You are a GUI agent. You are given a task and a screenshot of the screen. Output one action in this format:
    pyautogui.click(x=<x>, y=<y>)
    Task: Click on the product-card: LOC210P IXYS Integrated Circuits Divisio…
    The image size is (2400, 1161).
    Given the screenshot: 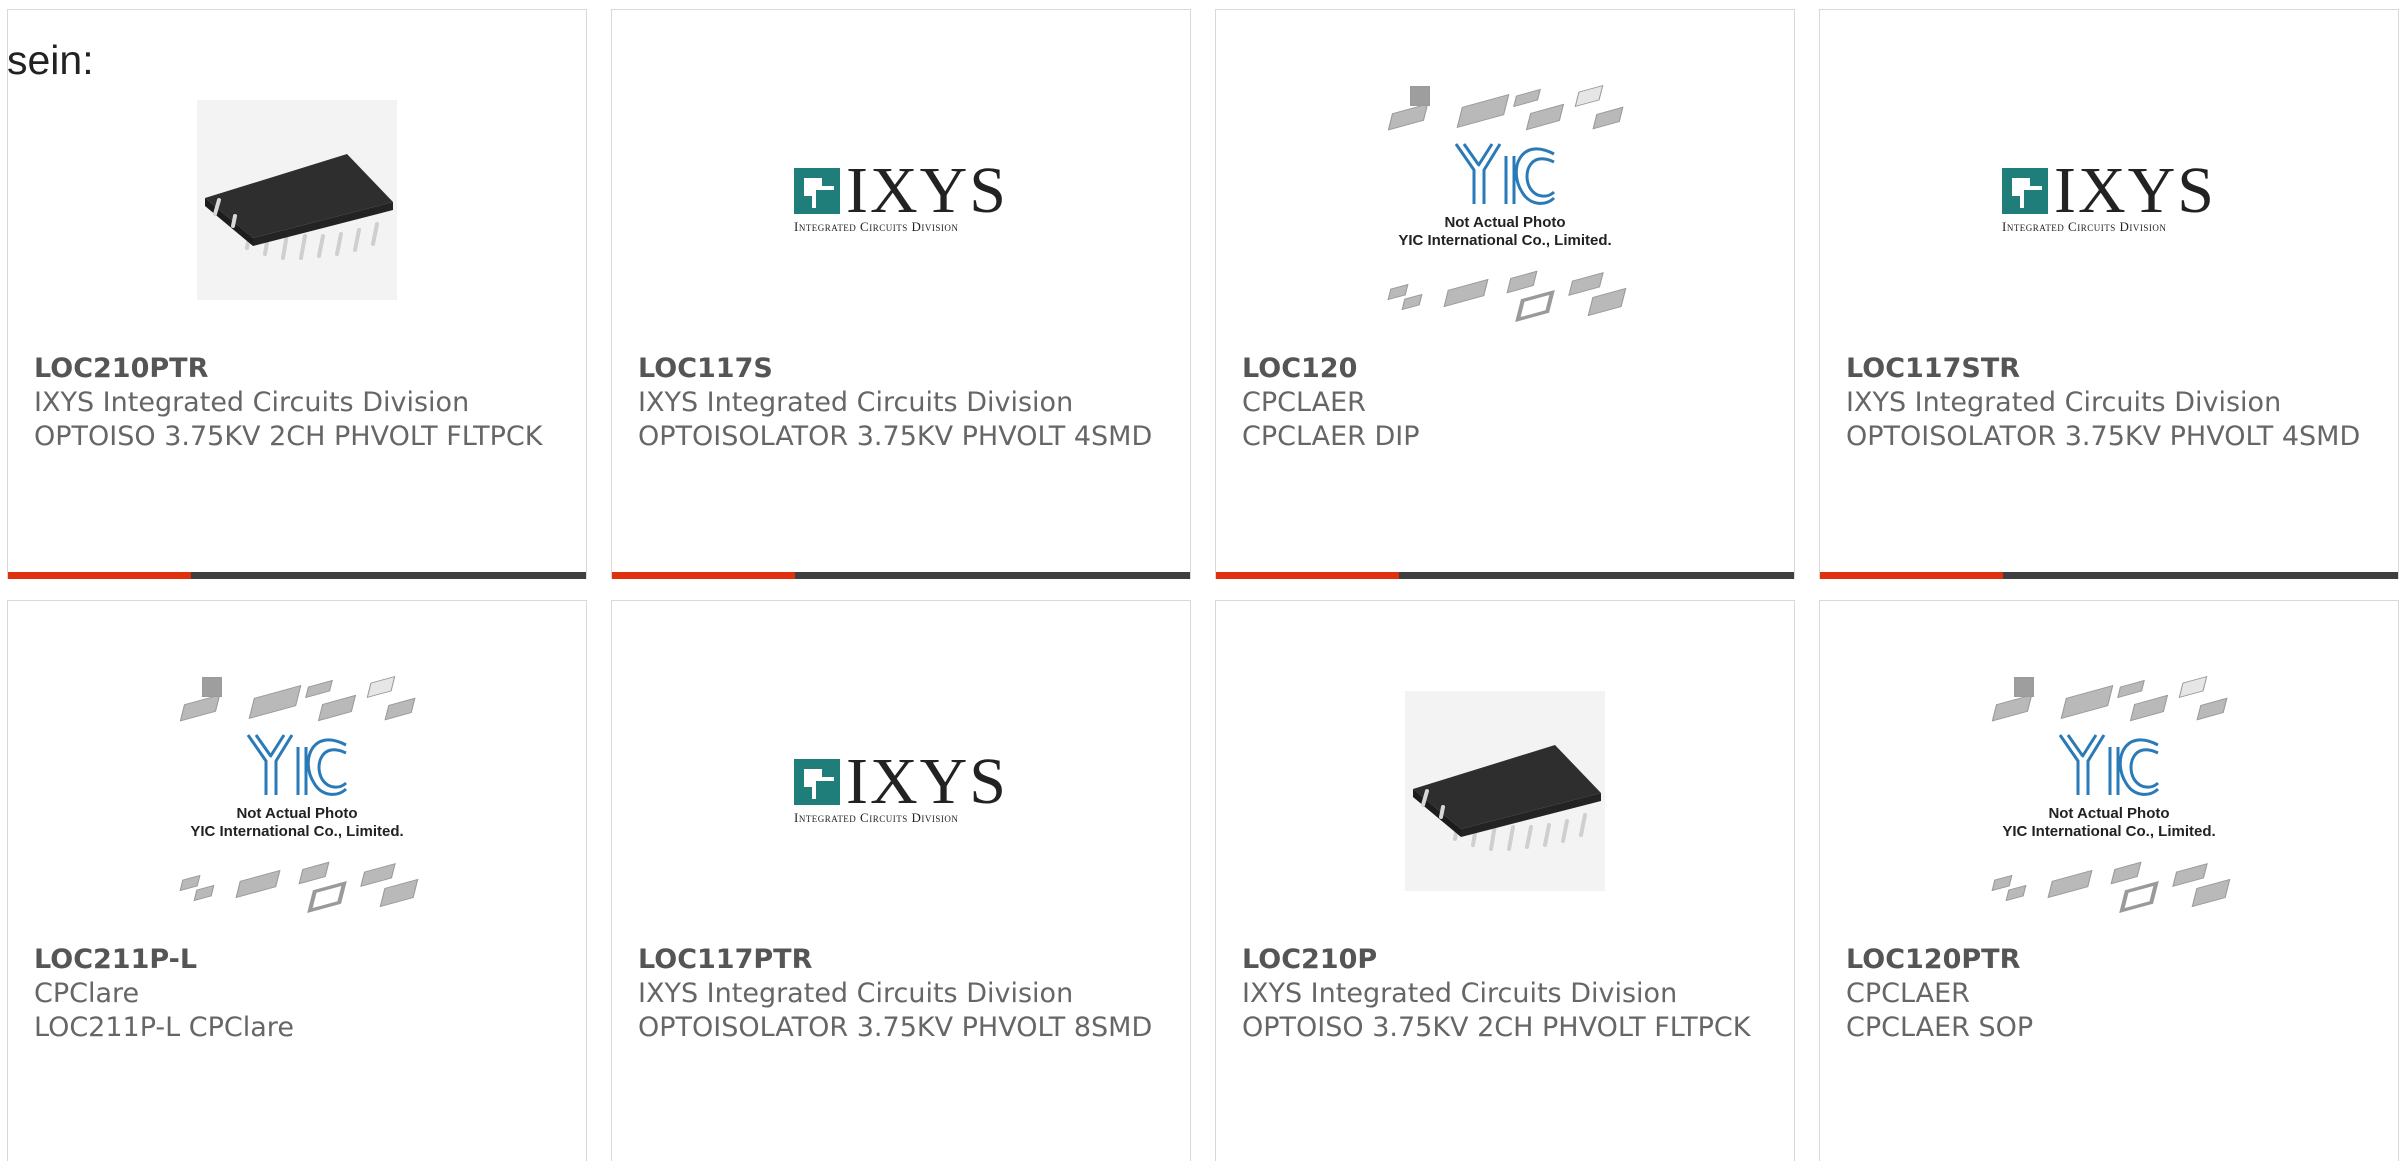 What is the action you would take?
    pyautogui.click(x=1505, y=880)
    